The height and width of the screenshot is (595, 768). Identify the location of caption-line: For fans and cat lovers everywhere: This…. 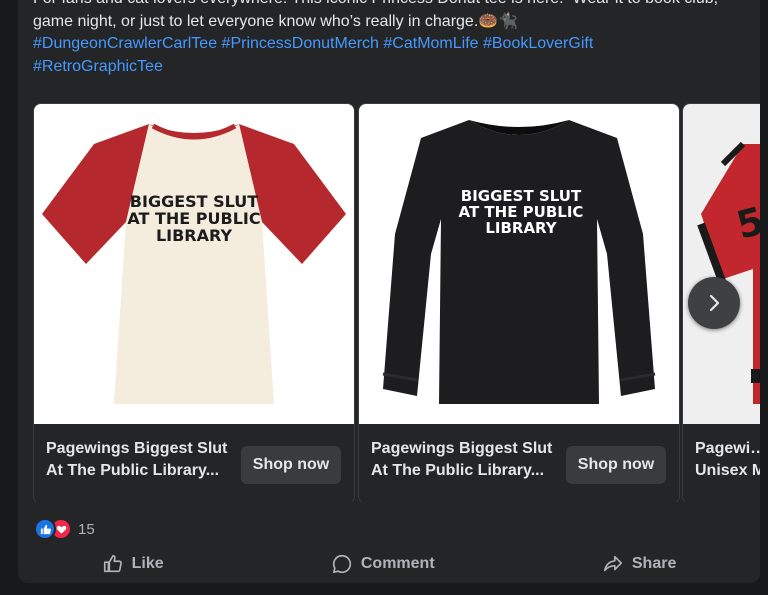
(388, 5).